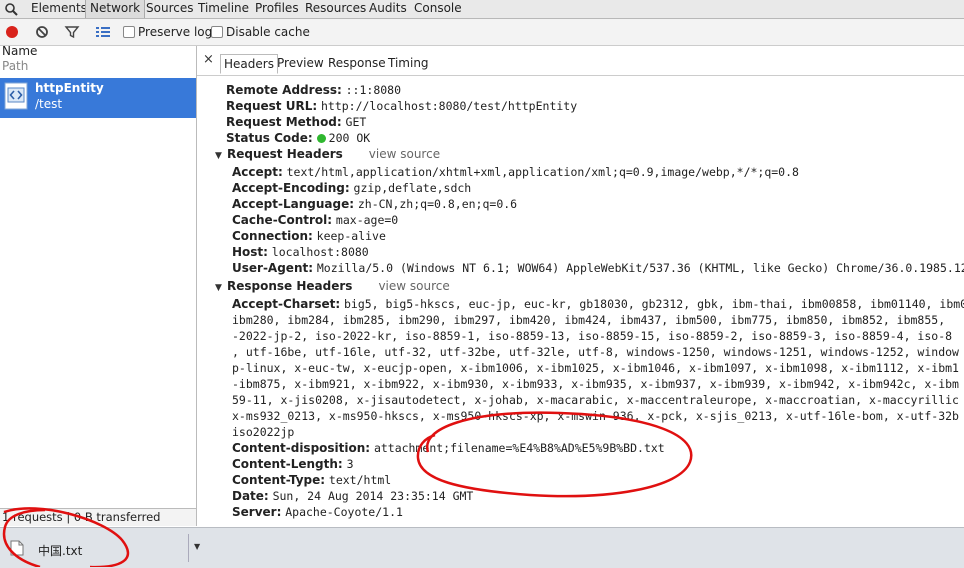  What do you see at coordinates (335, 9) in the screenshot?
I see `tab-resources: Resources` at bounding box center [335, 9].